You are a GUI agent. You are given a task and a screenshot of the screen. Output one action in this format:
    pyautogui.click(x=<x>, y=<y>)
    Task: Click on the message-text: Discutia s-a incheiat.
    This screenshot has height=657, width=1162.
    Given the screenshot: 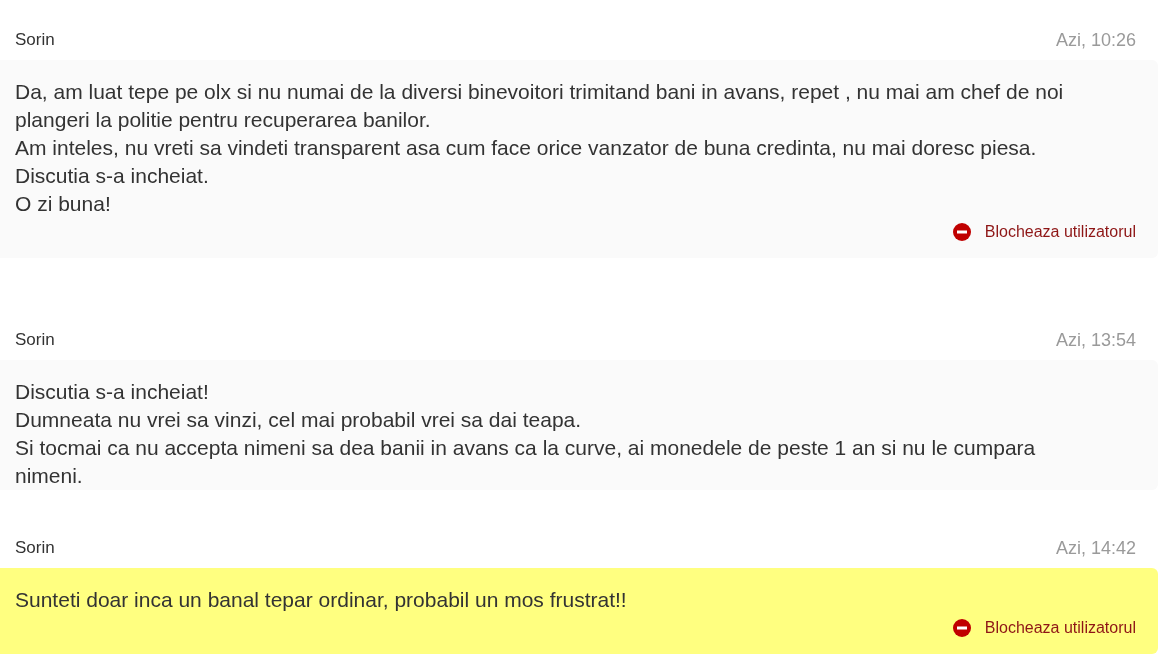 What is the action you would take?
    pyautogui.click(x=112, y=176)
    